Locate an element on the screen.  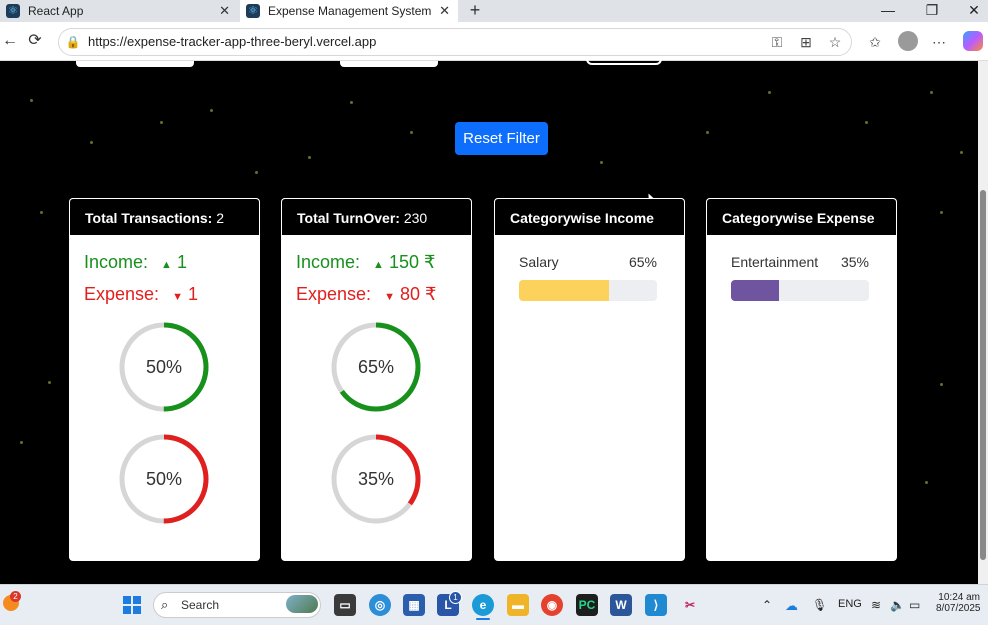
search-highlight-image is located at coordinates (302, 604).